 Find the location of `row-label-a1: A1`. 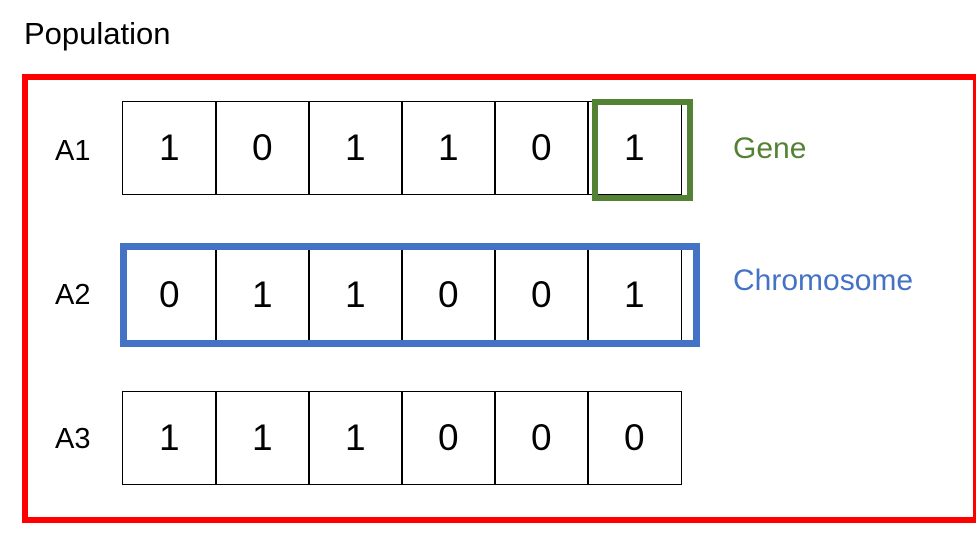

row-label-a1: A1 is located at coordinates (73, 151).